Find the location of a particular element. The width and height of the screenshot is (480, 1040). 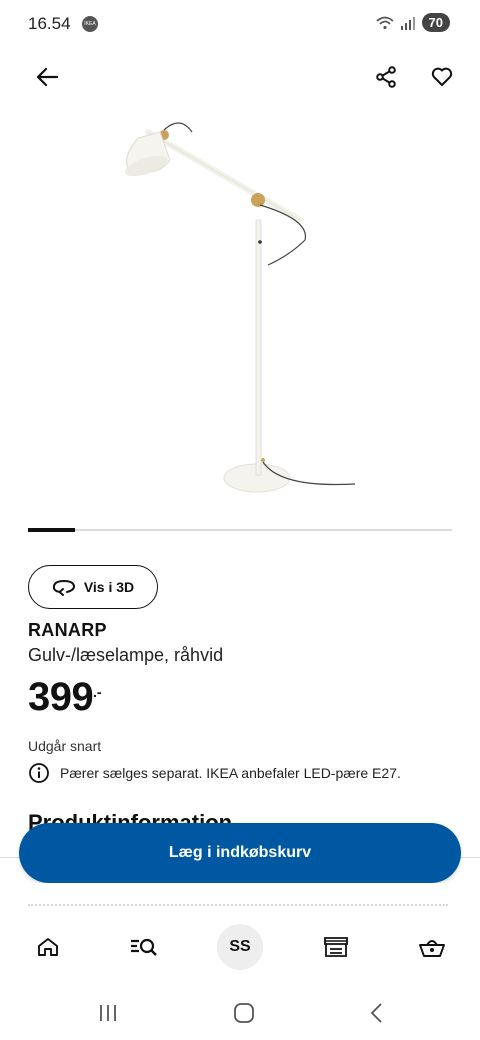

share-button is located at coordinates (386, 77).